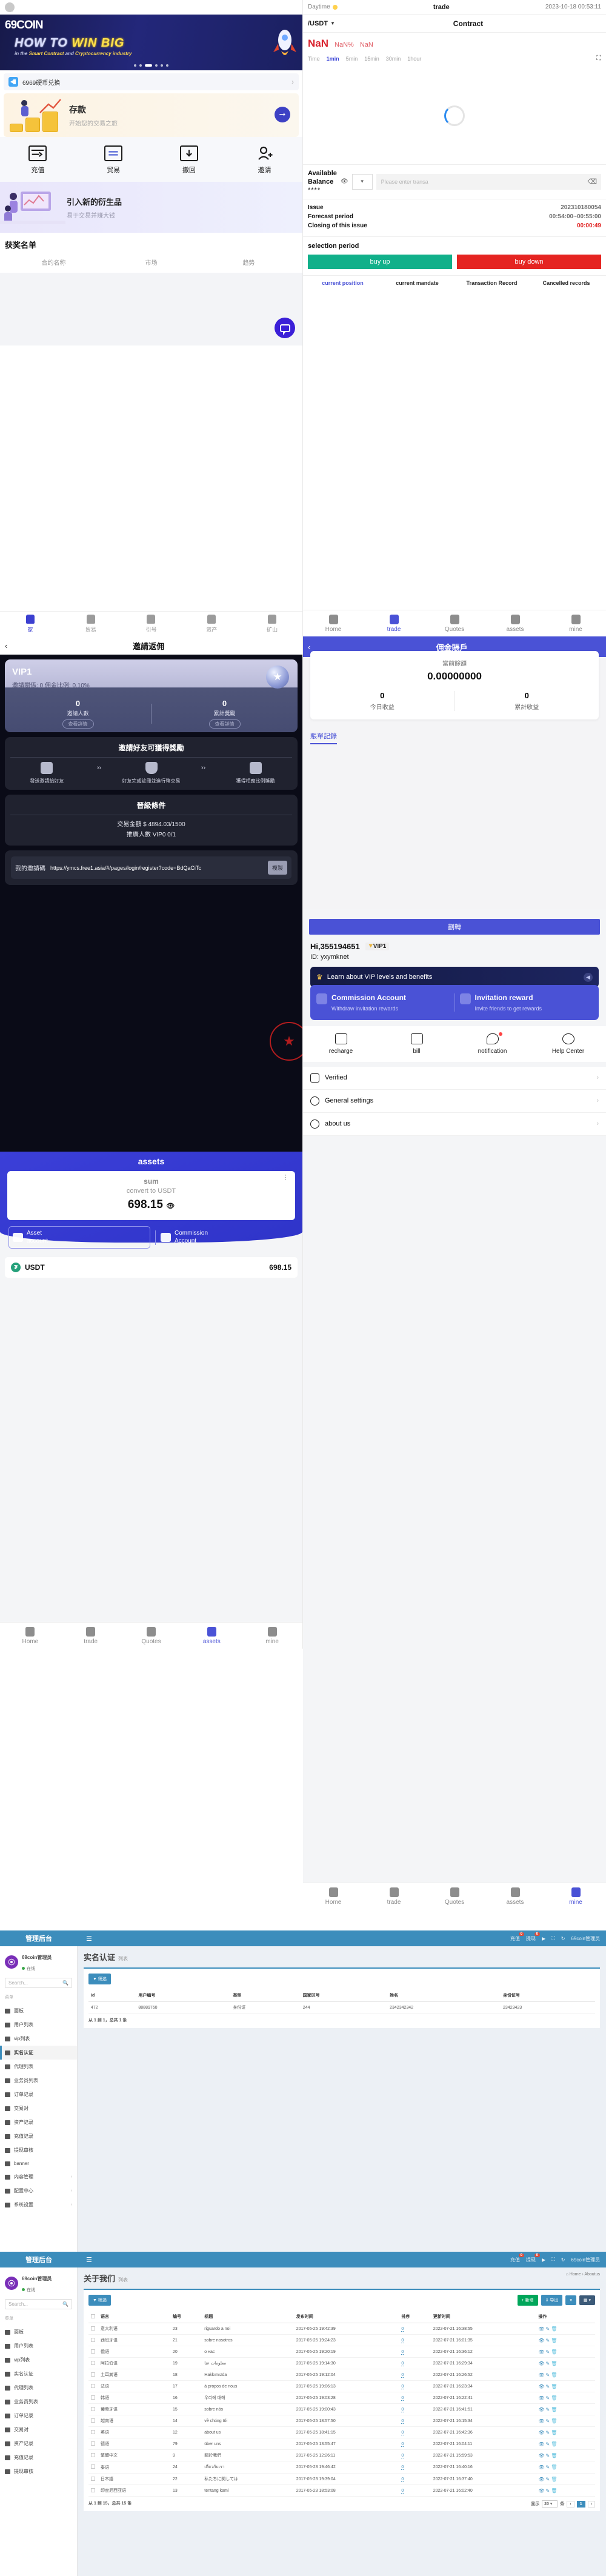  What do you see at coordinates (585, 1939) in the screenshot?
I see `admin-account: 69coin管理员` at bounding box center [585, 1939].